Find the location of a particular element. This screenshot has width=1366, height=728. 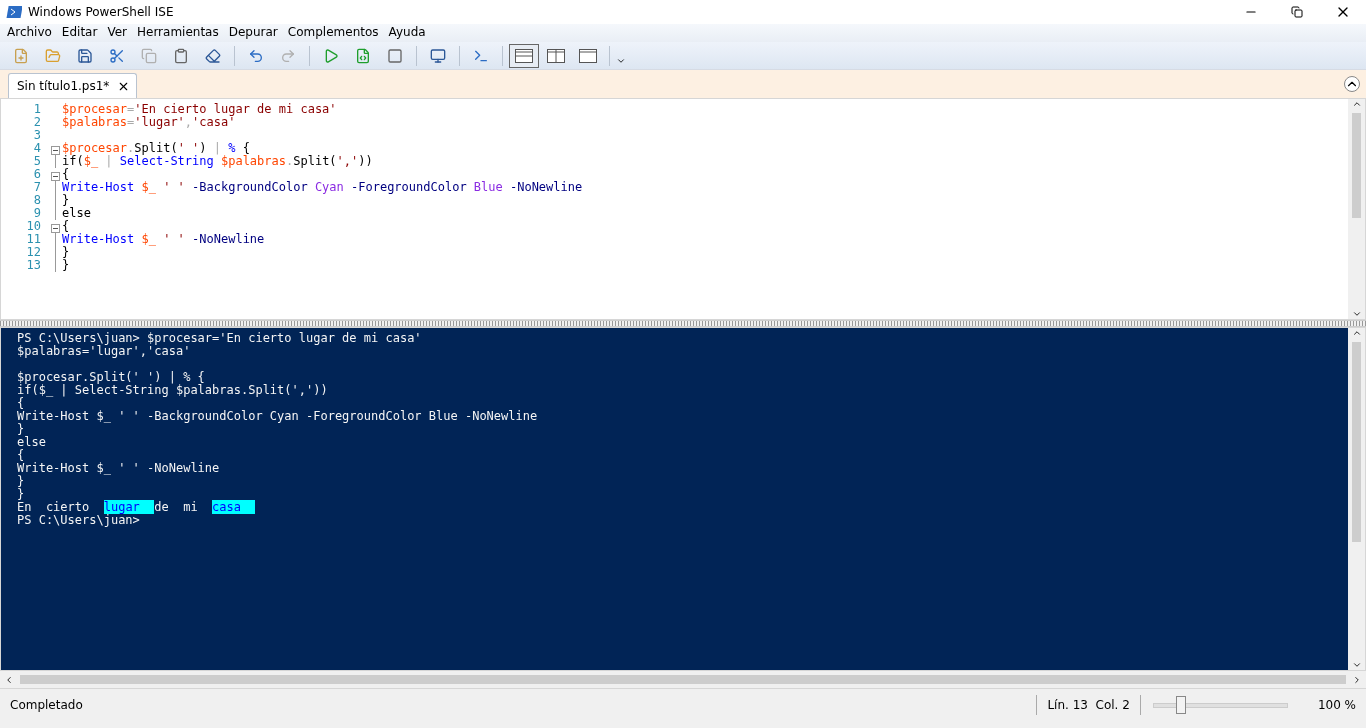

code-line: Write-Host $_ ' ' -NoNewline is located at coordinates (163, 239).